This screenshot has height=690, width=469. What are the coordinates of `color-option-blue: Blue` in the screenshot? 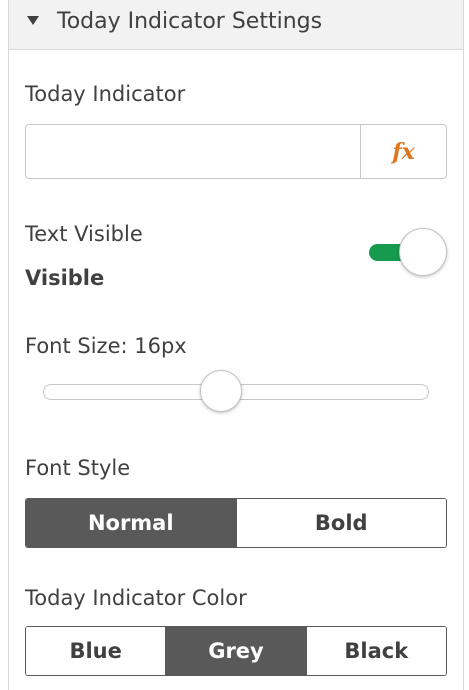 It's located at (96, 651).